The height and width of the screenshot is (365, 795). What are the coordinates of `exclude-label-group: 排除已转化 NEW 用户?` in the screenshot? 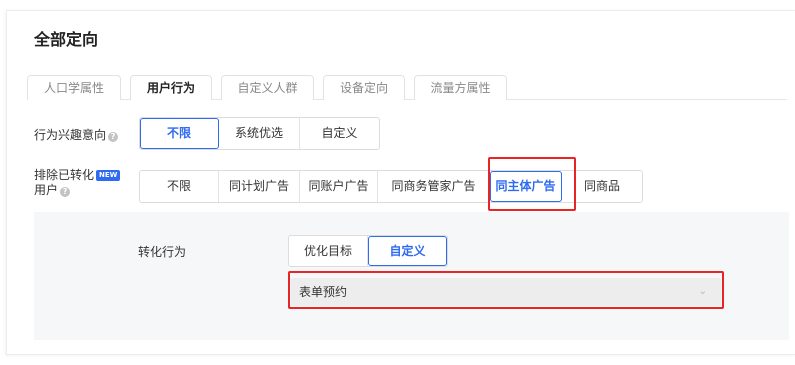 It's located at (77, 183).